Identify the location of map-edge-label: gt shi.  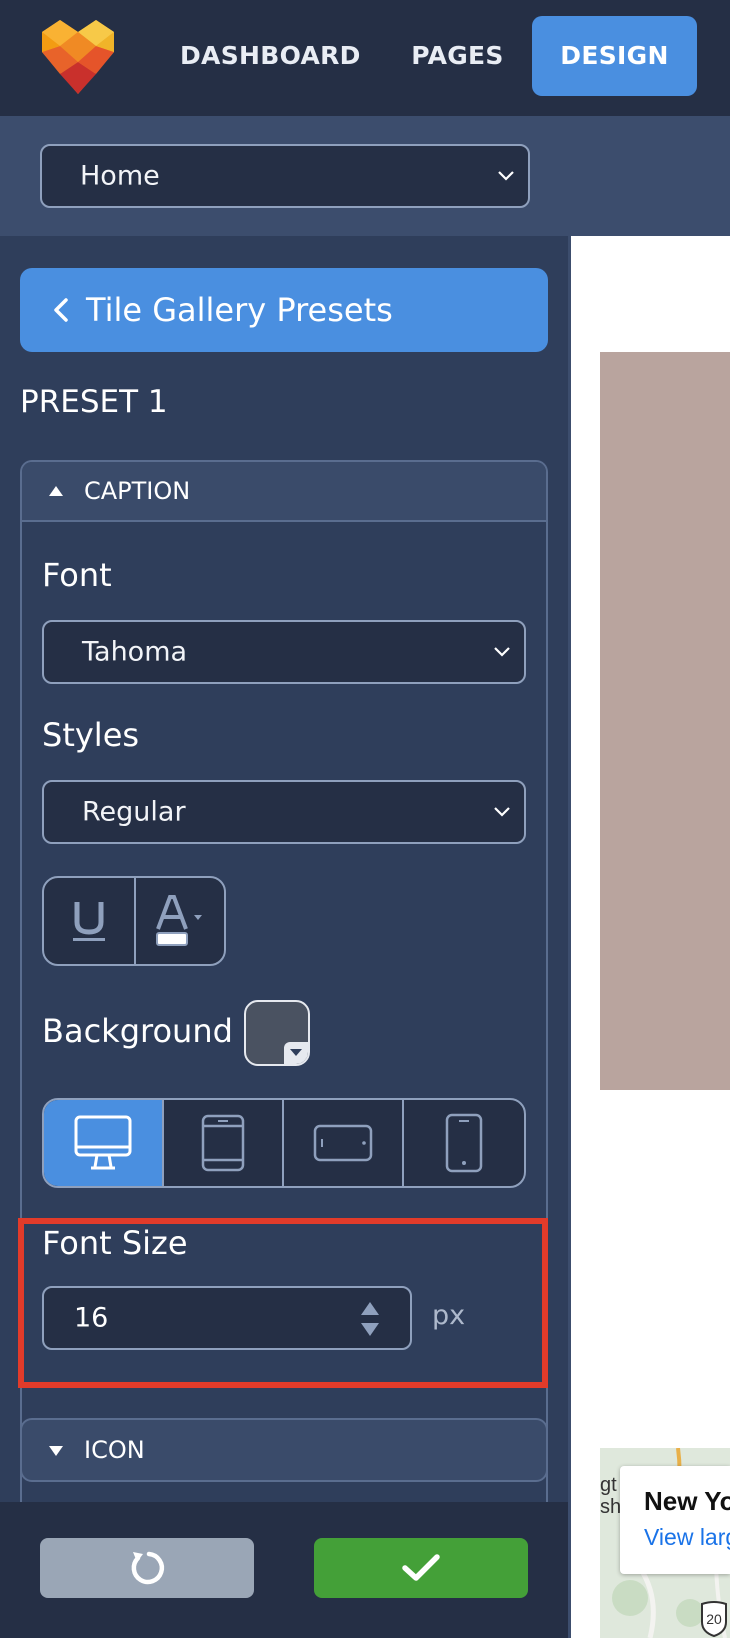
(611, 1496).